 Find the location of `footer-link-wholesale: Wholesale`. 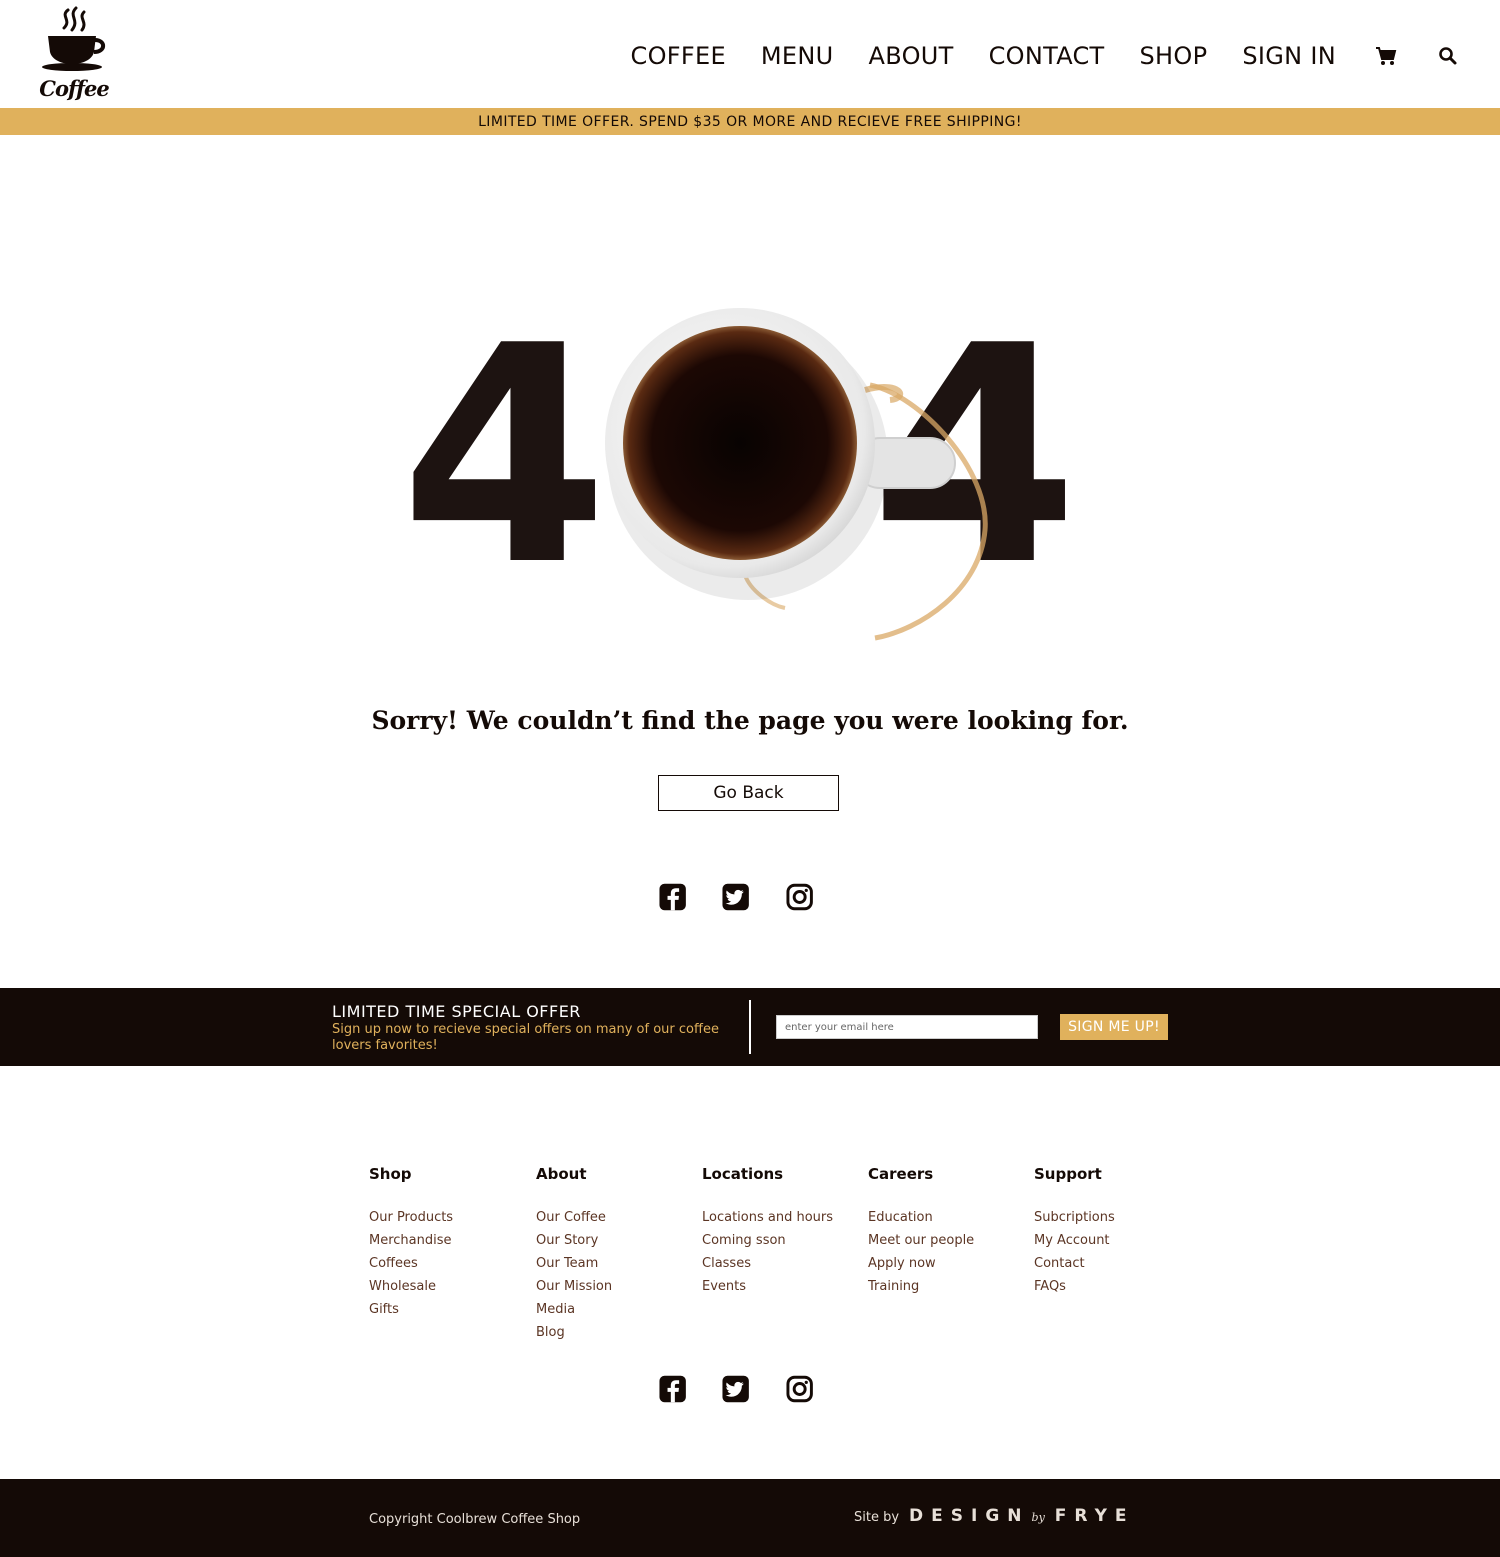

footer-link-wholesale: Wholesale is located at coordinates (402, 1286).